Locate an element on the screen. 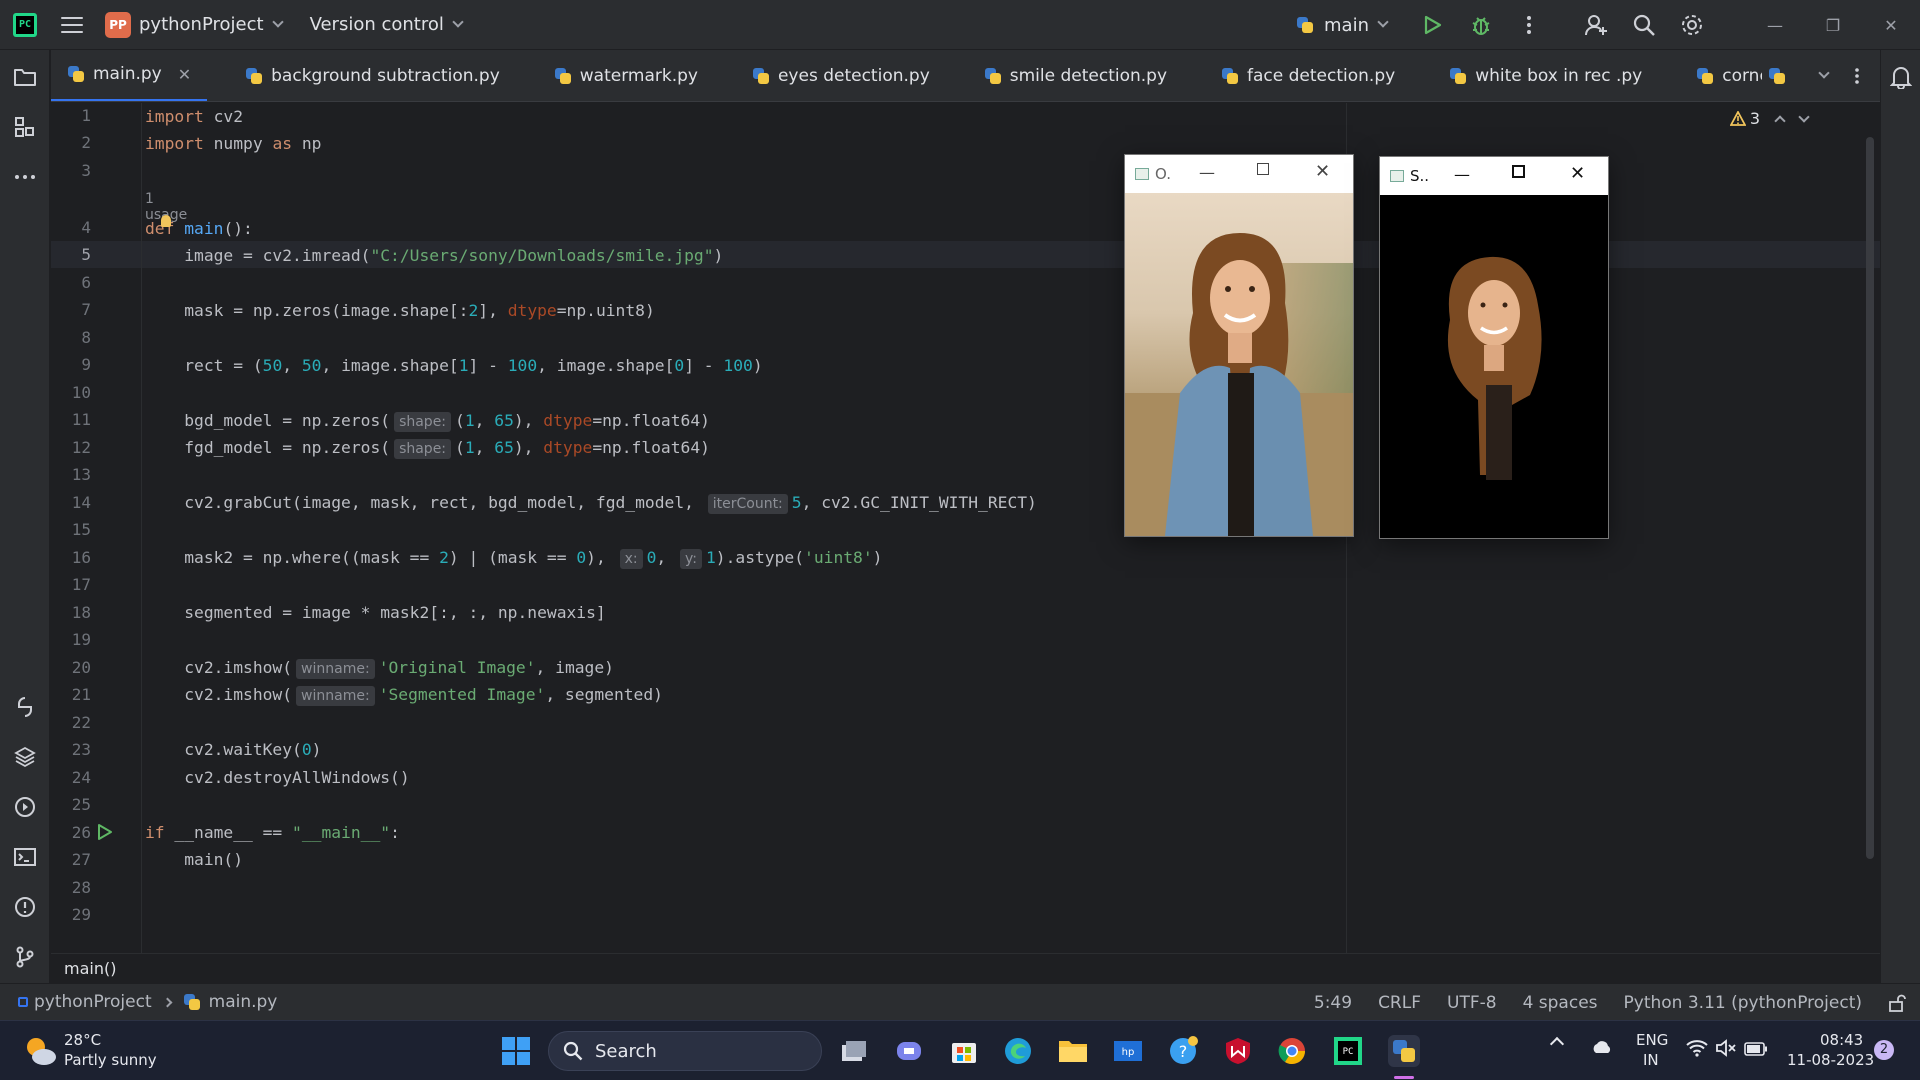 The width and height of the screenshot is (1920, 1080). opencv-window-segmented: S.. — ✕ is located at coordinates (1494, 347).